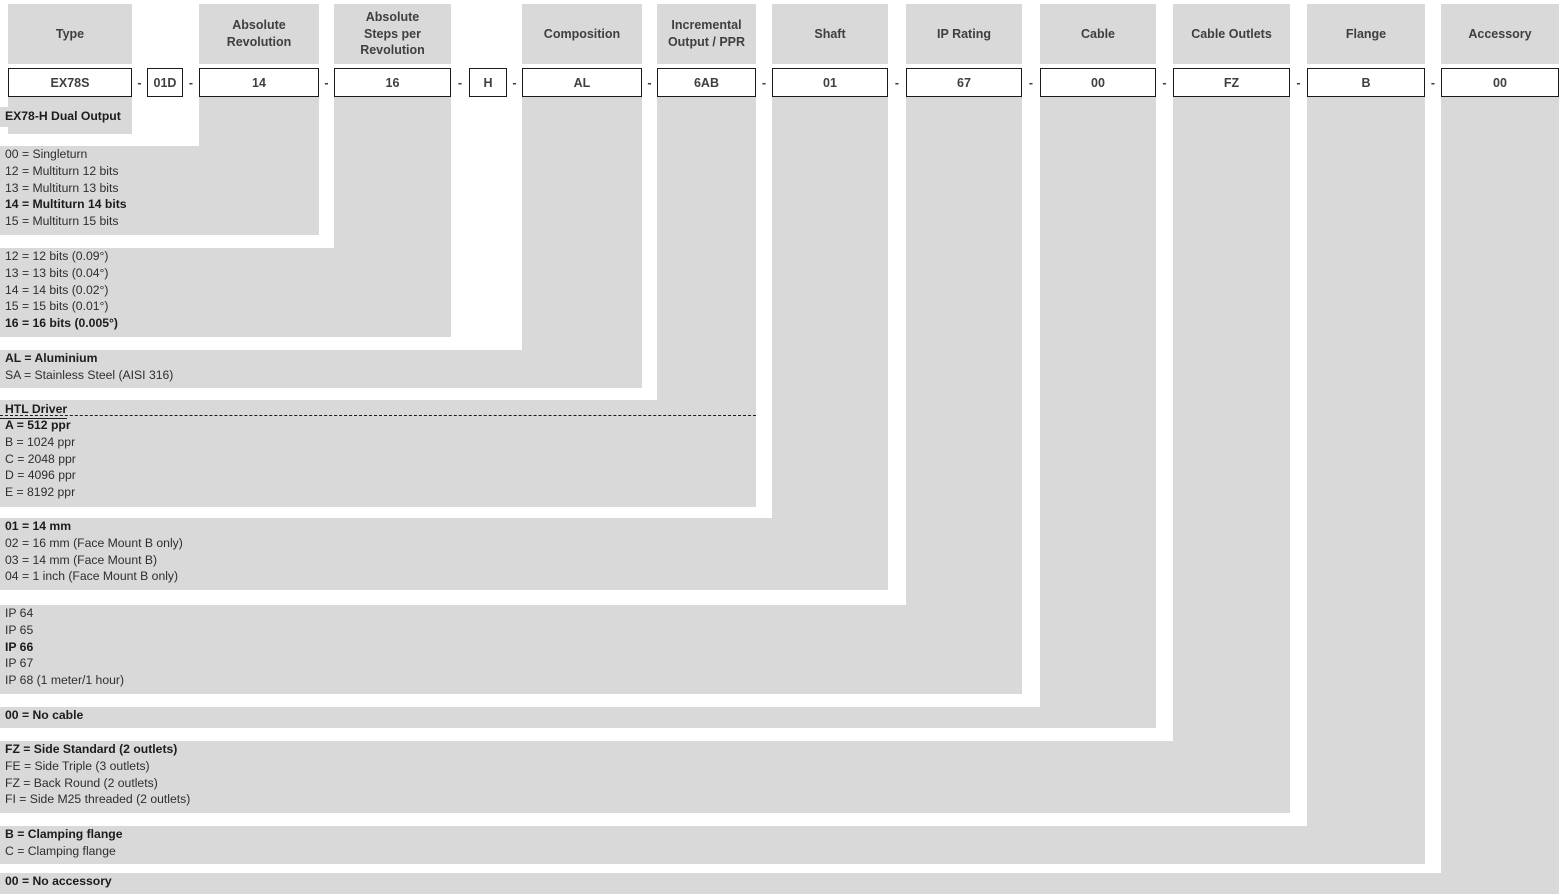 The width and height of the screenshot is (1561, 896). I want to click on option-line: C = 2048 ppr, so click(378, 459).